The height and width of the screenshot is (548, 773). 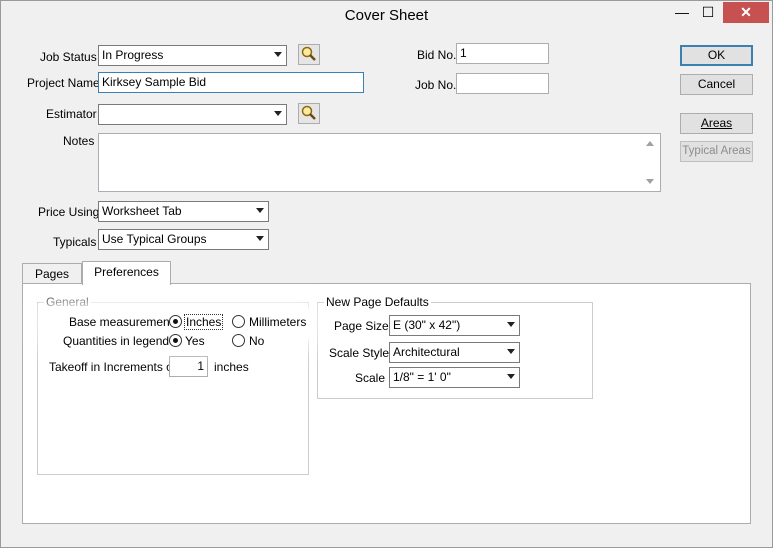 I want to click on typicals-value: Use Typical Groups, so click(x=154, y=239).